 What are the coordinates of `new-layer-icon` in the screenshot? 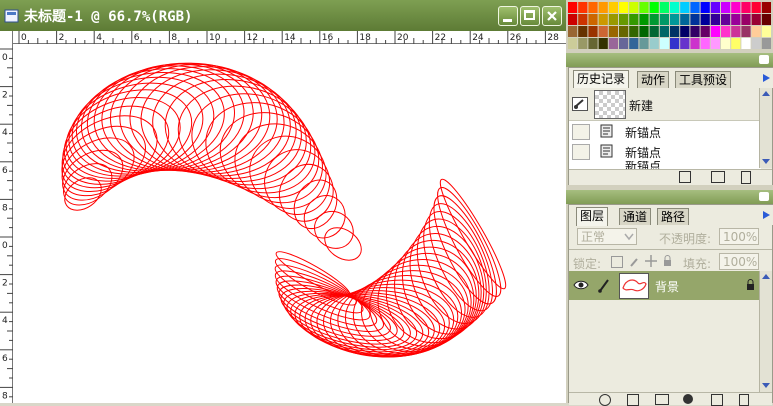 It's located at (717, 400).